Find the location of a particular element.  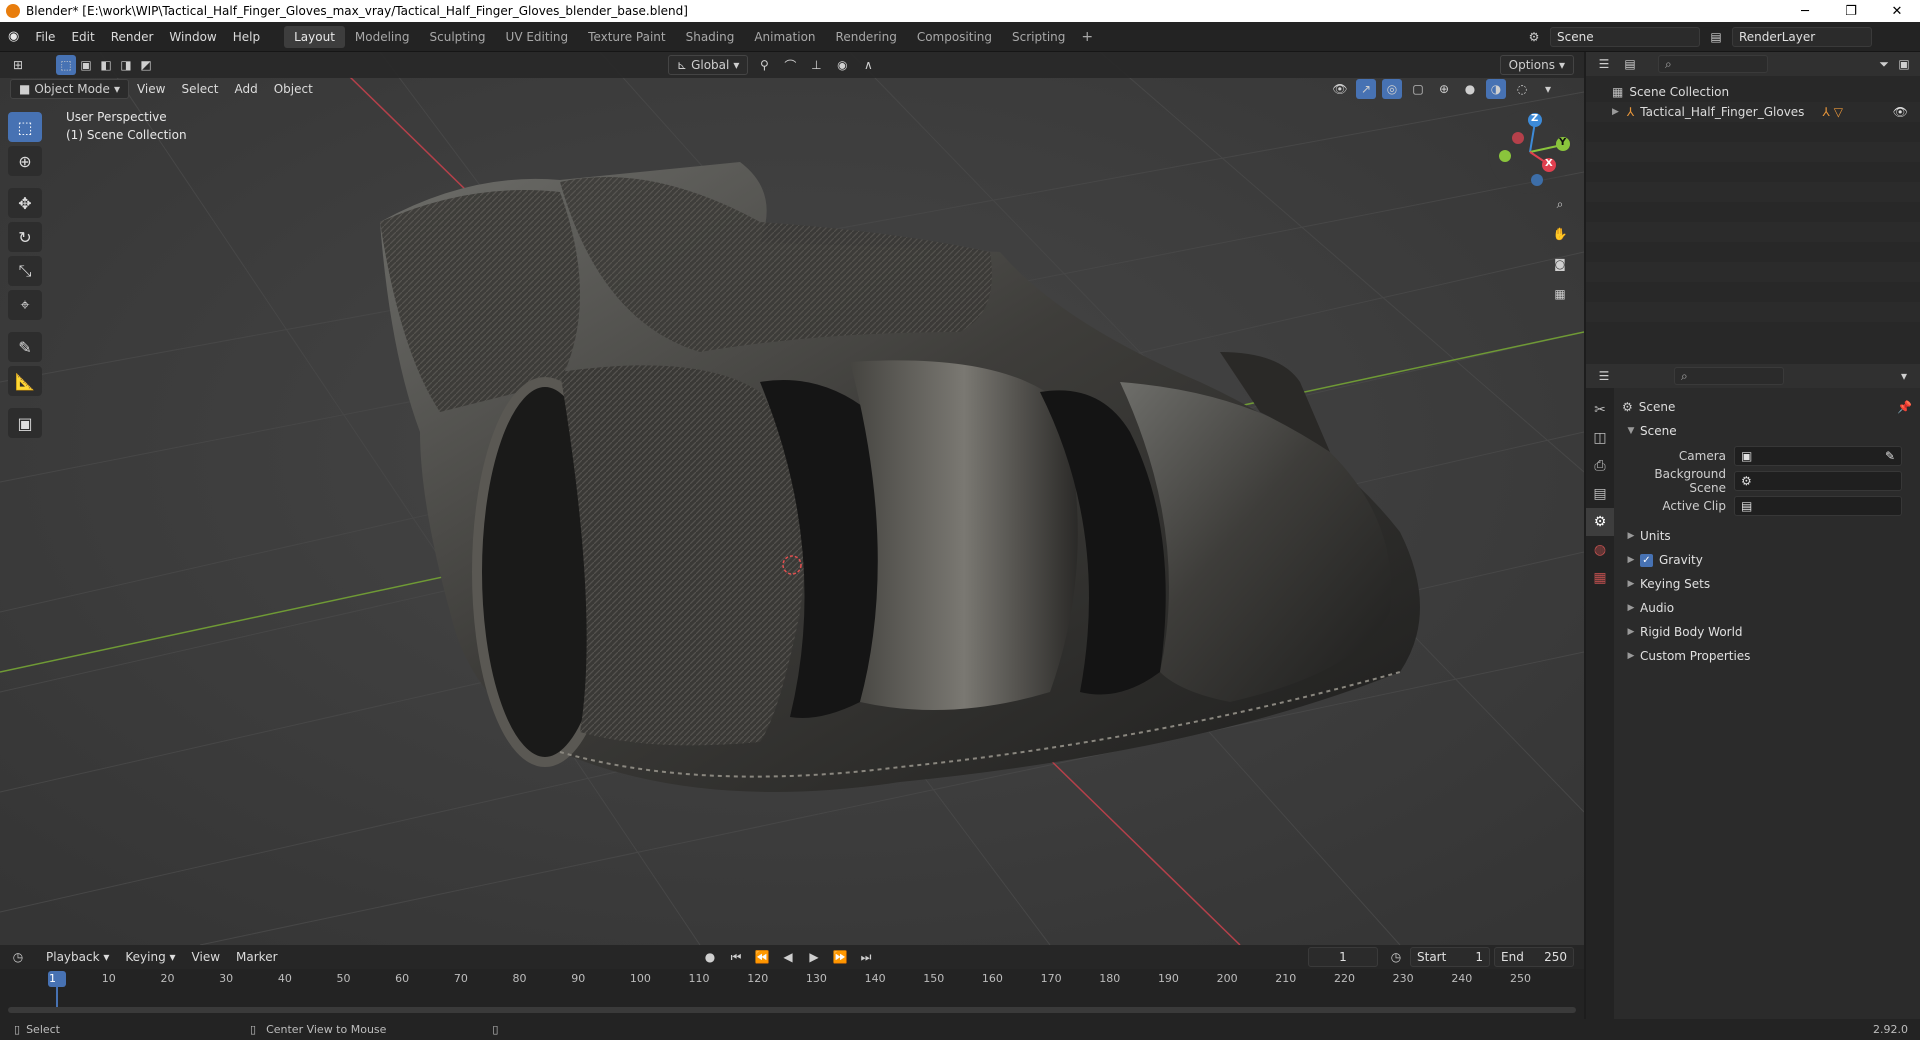

falloff-icon: ∧ is located at coordinates (868, 65).